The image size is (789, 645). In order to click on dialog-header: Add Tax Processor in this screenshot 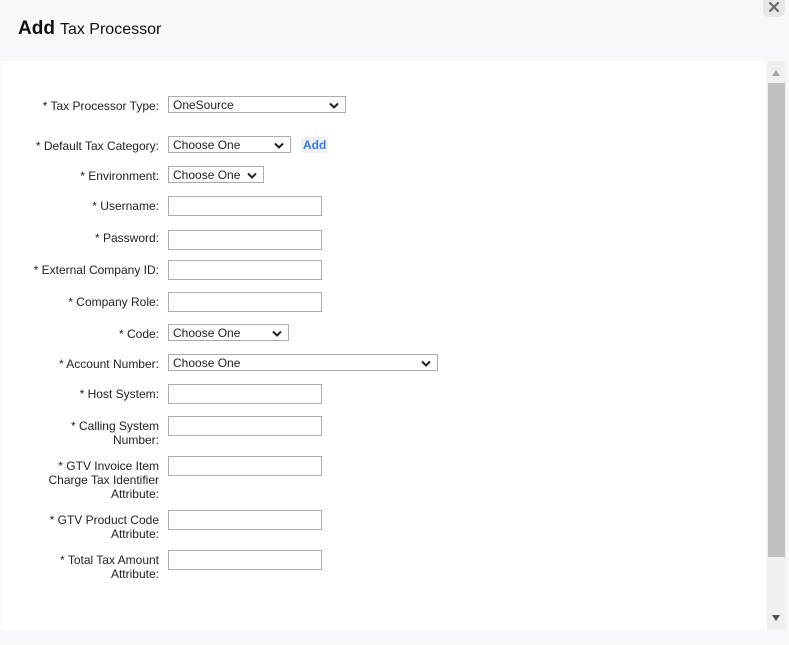, I will do `click(394, 30)`.